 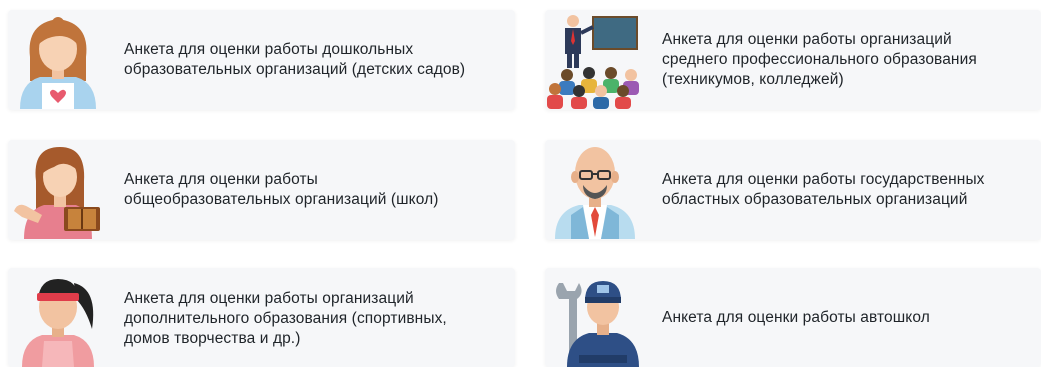 I want to click on sports-coach-headband-icon, so click(x=58, y=317).